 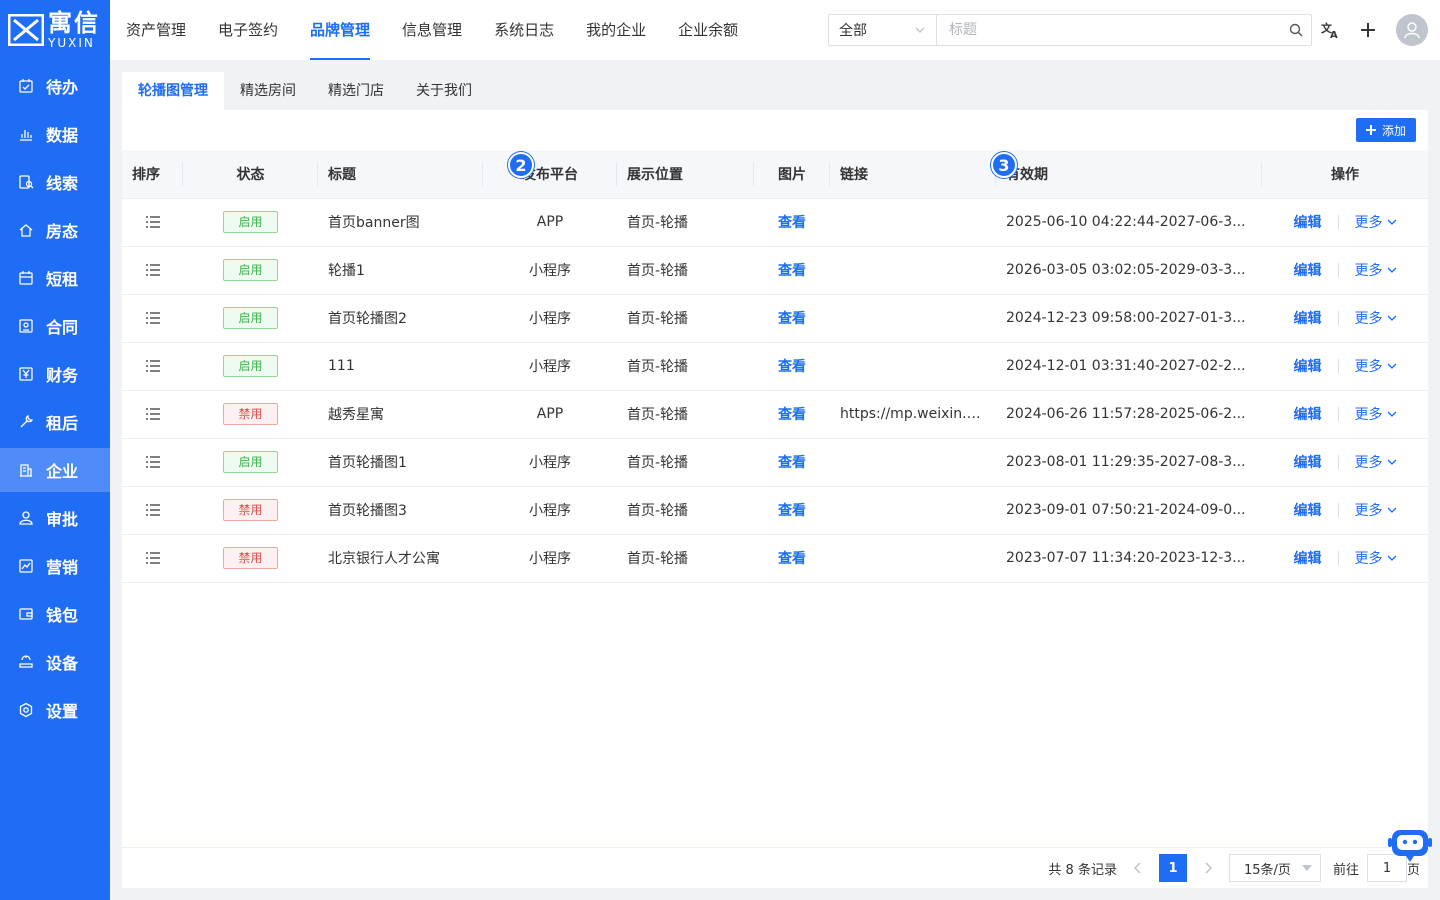 What do you see at coordinates (248, 30) in the screenshot?
I see `top-nav-item-1: 电子签约` at bounding box center [248, 30].